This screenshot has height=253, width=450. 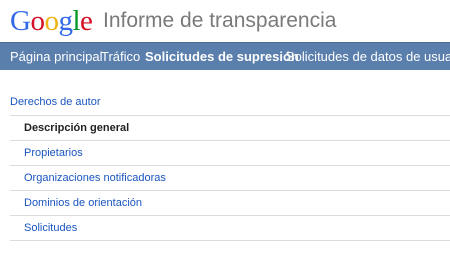 I want to click on logo-letter-o2: o, so click(x=51, y=21).